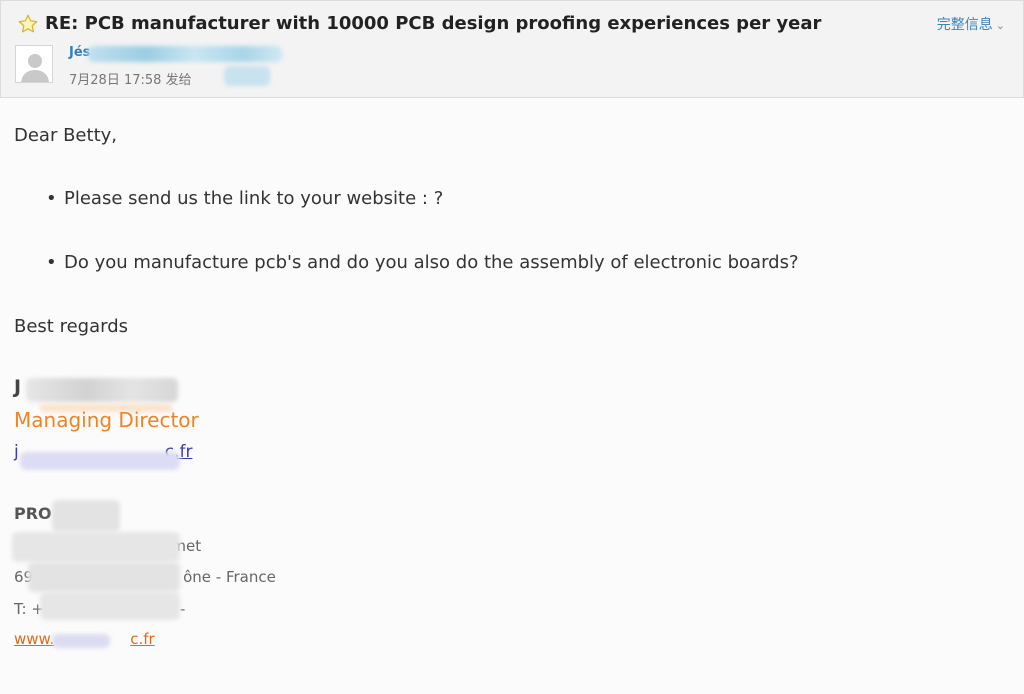 The height and width of the screenshot is (694, 1024). What do you see at coordinates (185, 54) in the screenshot?
I see `redacted-sender` at bounding box center [185, 54].